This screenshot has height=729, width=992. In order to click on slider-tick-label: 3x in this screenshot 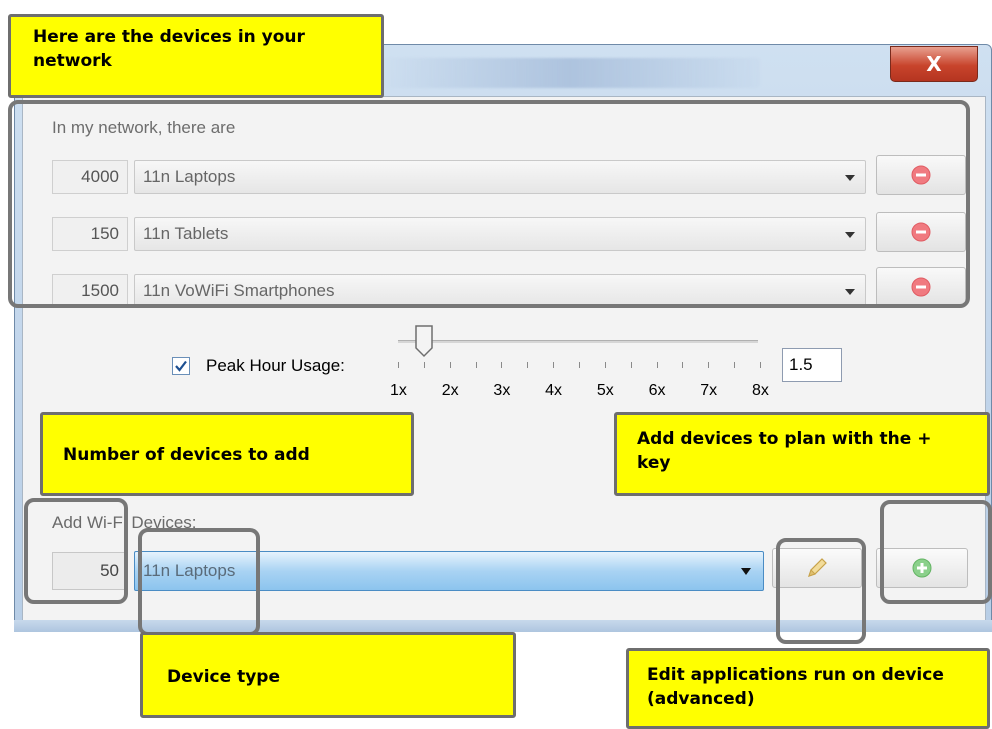, I will do `click(502, 390)`.